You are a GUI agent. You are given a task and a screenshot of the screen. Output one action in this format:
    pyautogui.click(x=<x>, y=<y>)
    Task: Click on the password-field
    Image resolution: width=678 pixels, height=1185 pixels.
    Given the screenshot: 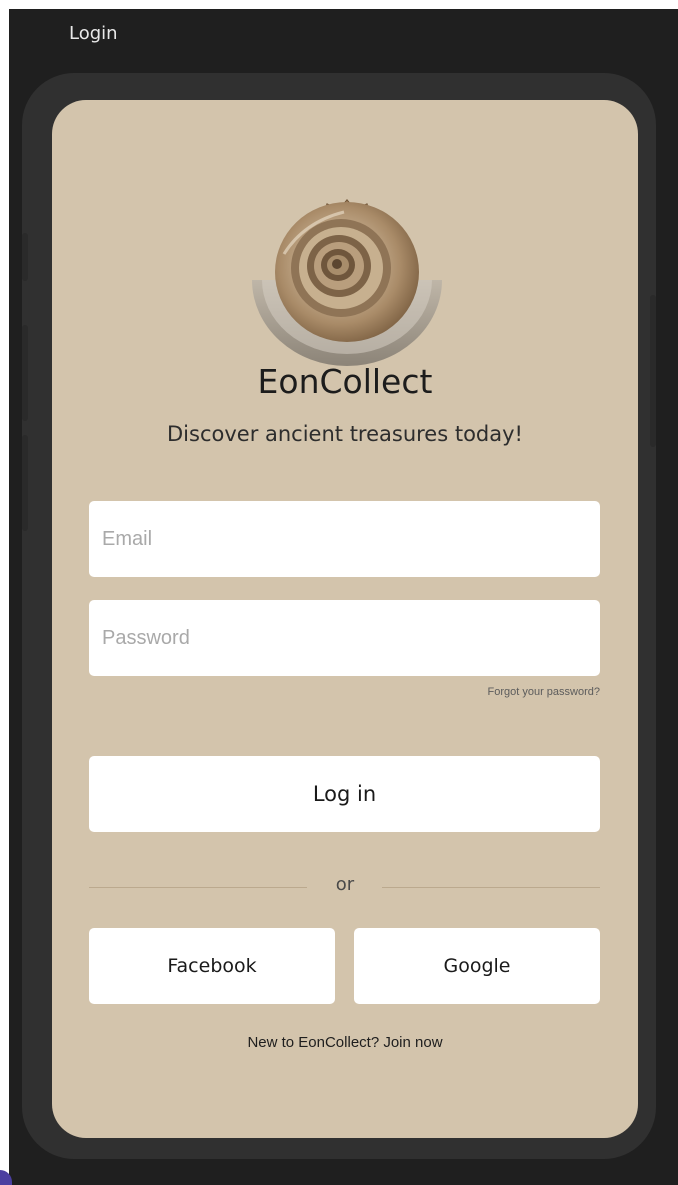 What is the action you would take?
    pyautogui.click(x=344, y=638)
    